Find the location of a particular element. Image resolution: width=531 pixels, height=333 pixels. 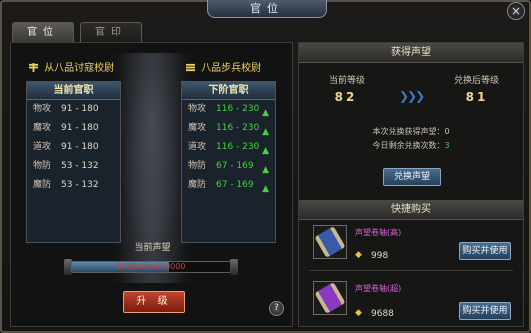

stat-row: 魔防 53 - 132 is located at coordinates (73, 185).